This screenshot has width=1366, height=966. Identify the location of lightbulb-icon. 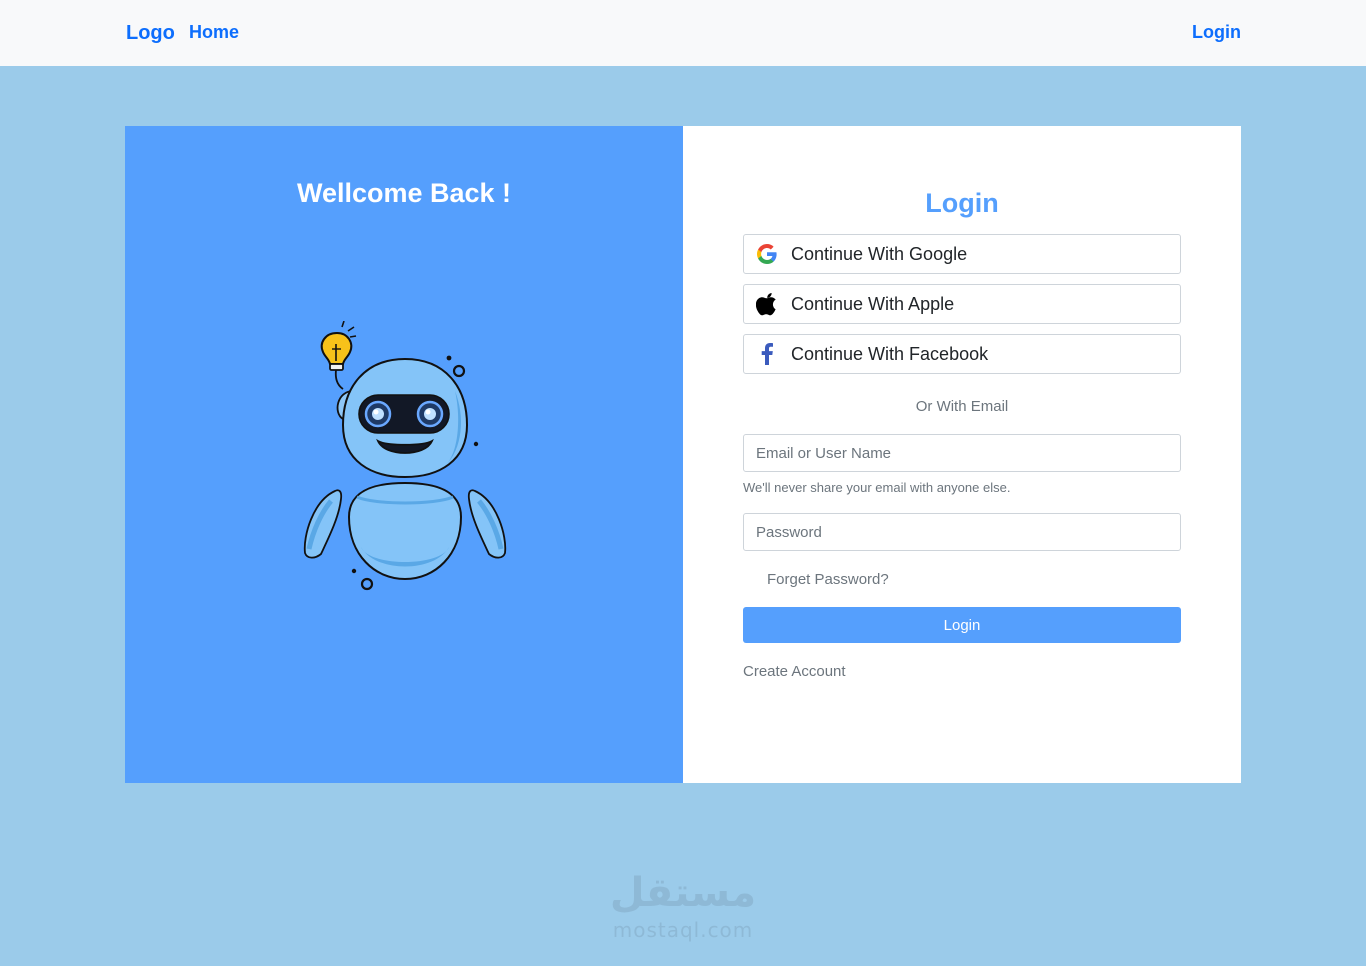
(338, 355).